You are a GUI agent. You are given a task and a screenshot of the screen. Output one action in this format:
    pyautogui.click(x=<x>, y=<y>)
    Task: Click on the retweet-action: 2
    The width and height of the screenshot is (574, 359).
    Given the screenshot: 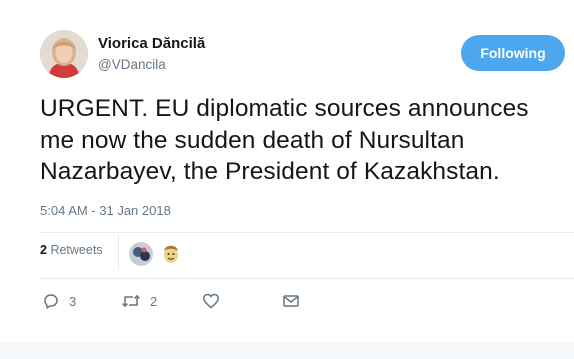 What is the action you would take?
    pyautogui.click(x=139, y=301)
    